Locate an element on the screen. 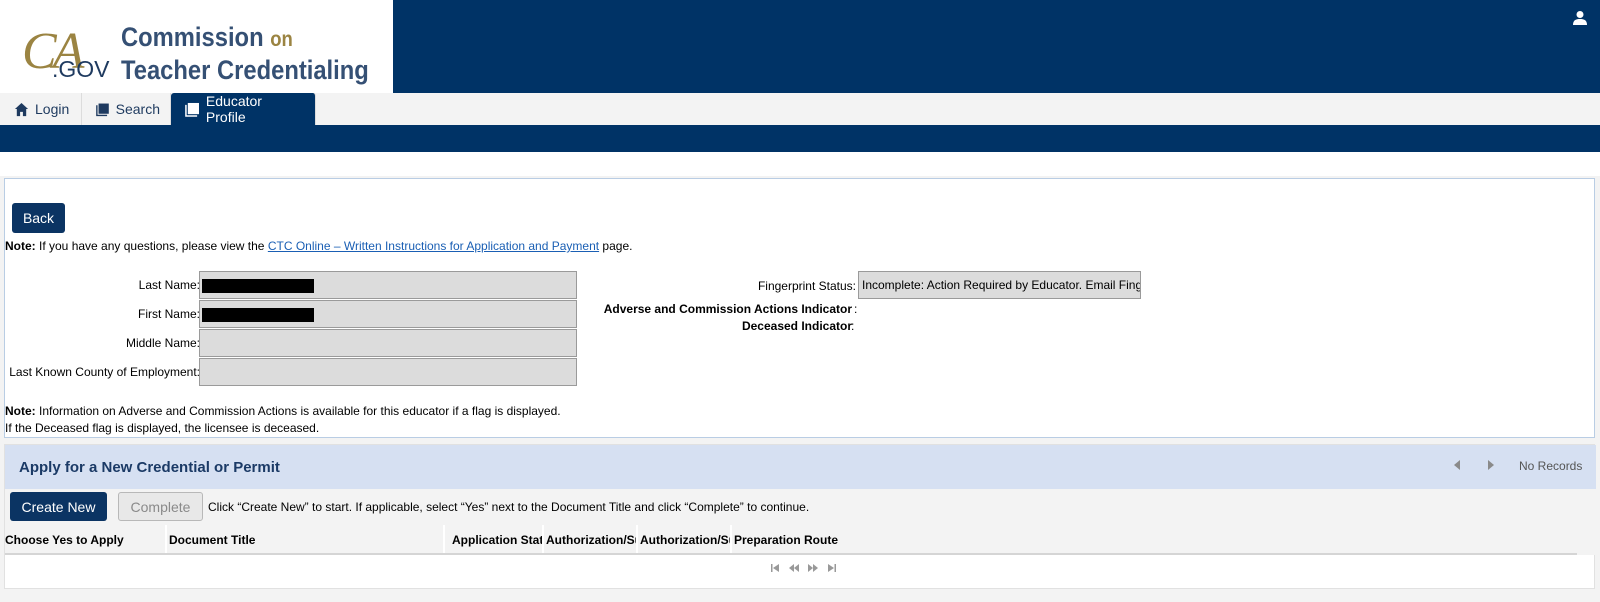 This screenshot has width=1600, height=602. profile-page-icon is located at coordinates (192, 109).